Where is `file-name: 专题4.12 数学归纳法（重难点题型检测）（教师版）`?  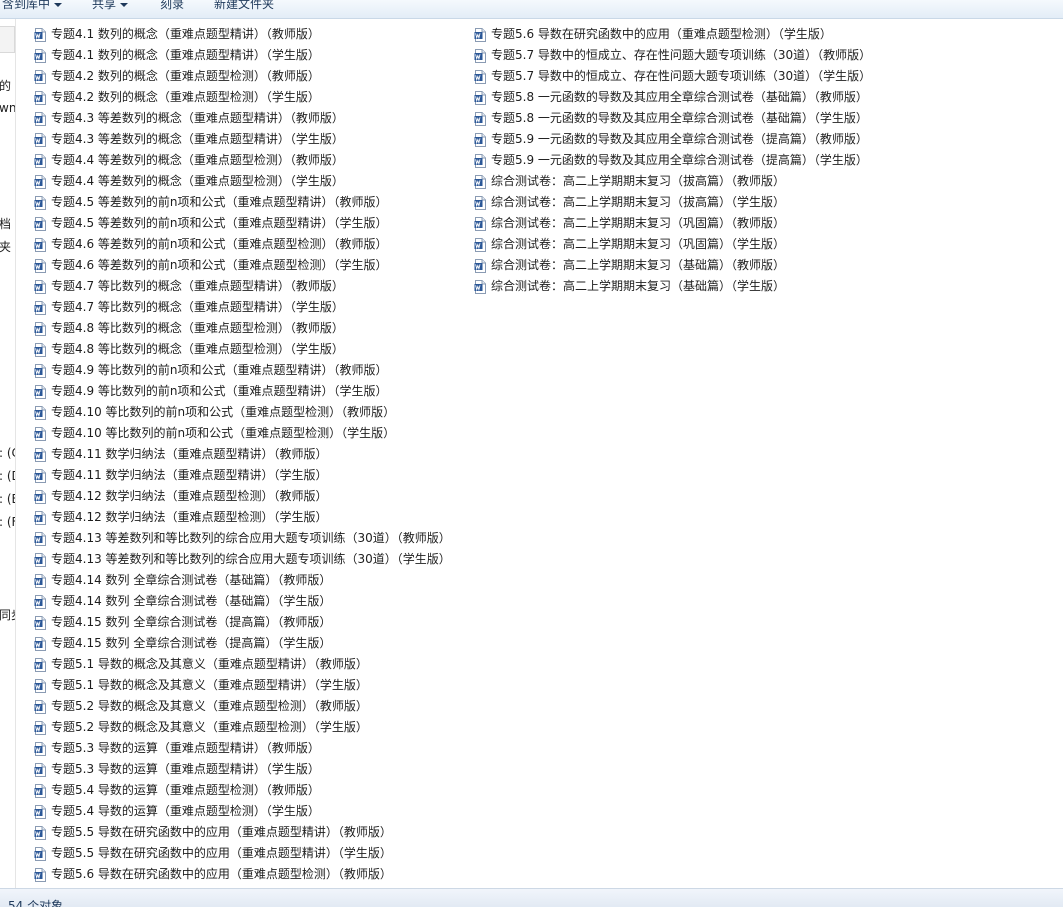
file-name: 专题4.12 数学归纳法（重难点题型检测）（教师版） is located at coordinates (189, 496).